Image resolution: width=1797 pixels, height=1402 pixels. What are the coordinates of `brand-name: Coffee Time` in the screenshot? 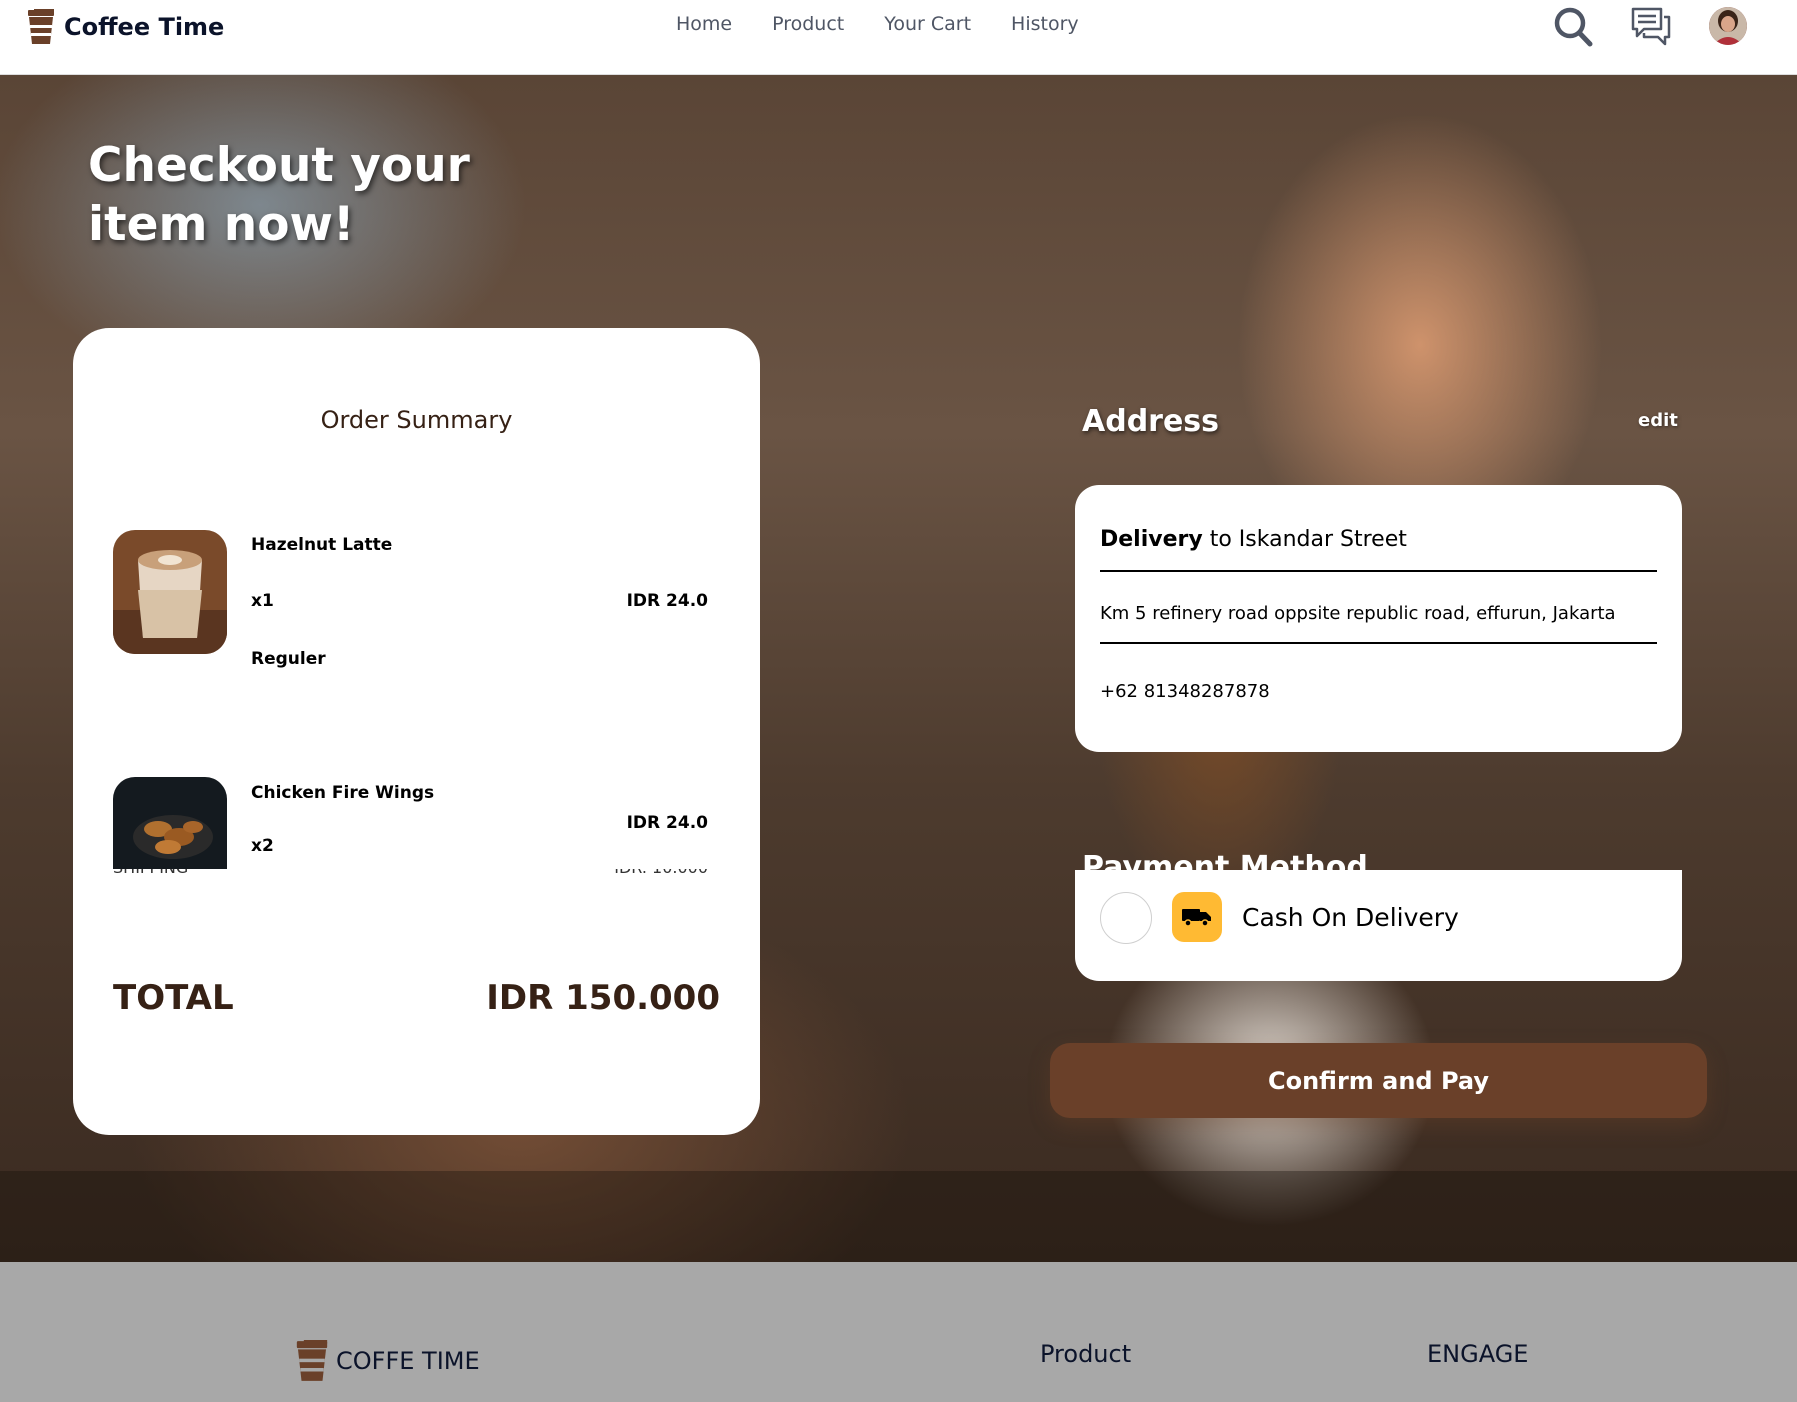 It's located at (144, 27).